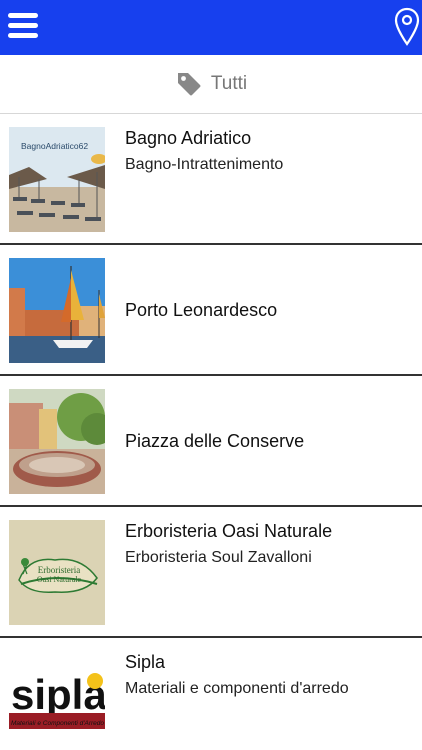  I want to click on category-filter: Tutti, so click(211, 84).